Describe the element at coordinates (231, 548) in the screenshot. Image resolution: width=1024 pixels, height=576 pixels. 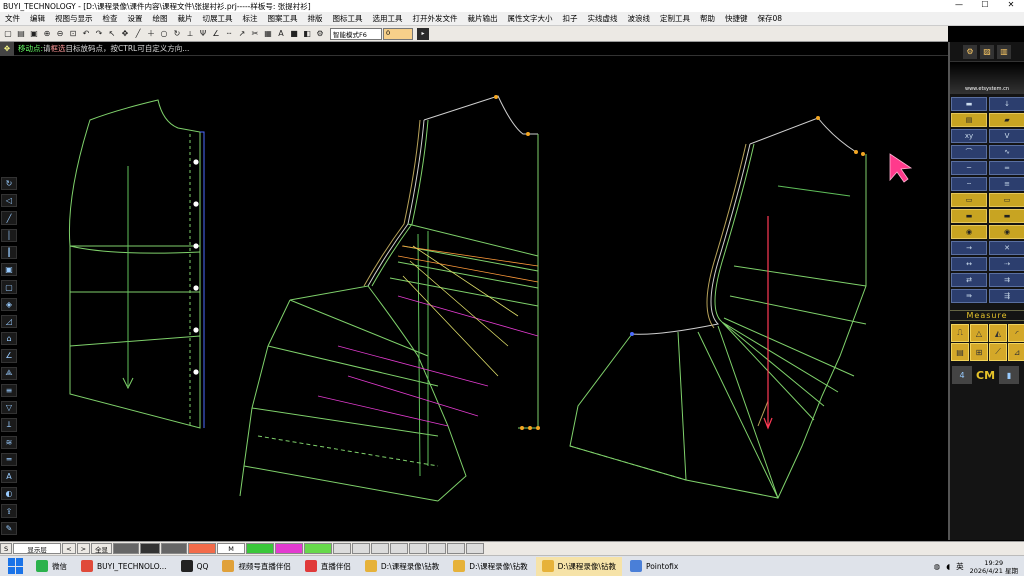
I see `size-code: M` at that location.